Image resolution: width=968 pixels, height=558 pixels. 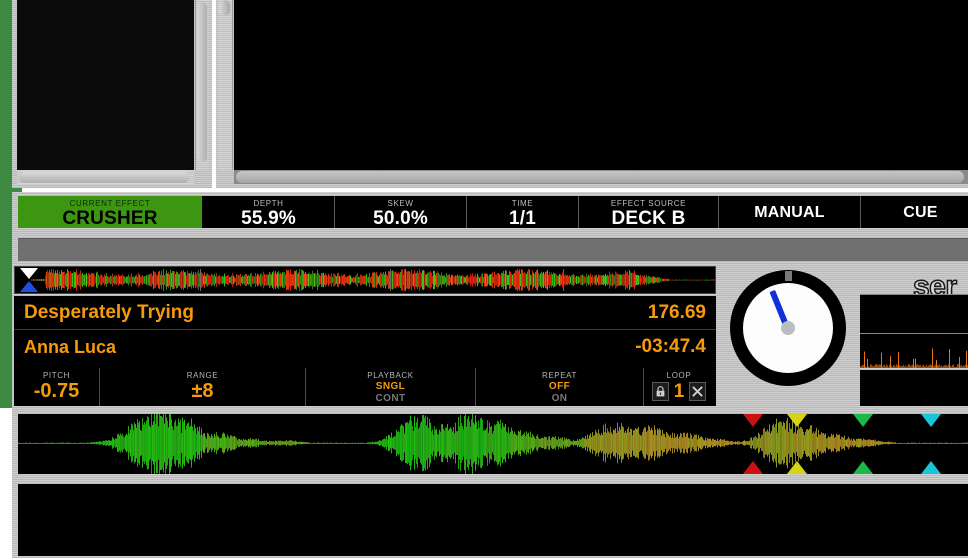 What do you see at coordinates (56, 391) in the screenshot?
I see `pitch-value: -0.75` at bounding box center [56, 391].